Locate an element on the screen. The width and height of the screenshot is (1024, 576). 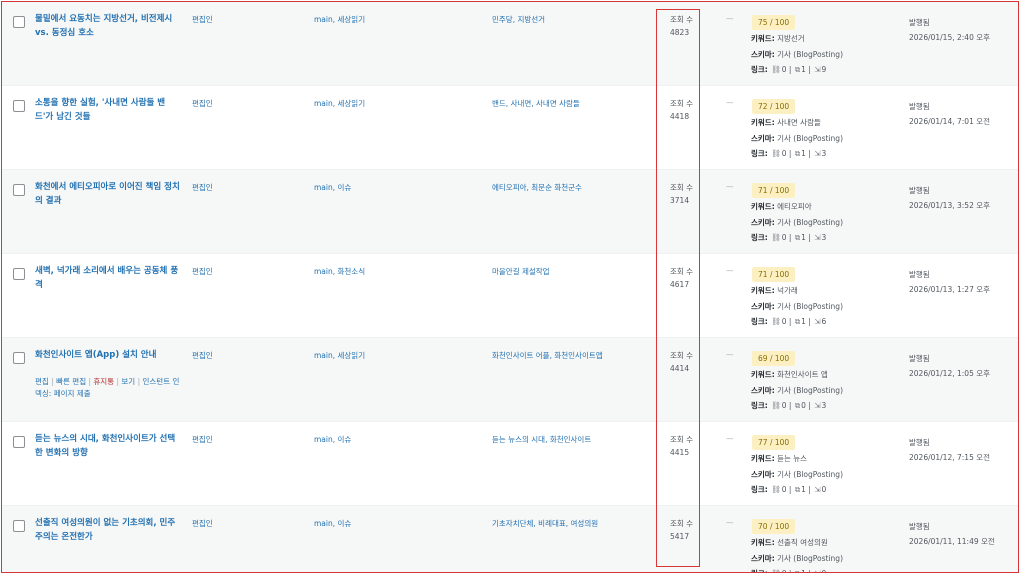
publish-status: 발행됨 2026/01/12, 1:05 오후 is located at coordinates (949, 366).